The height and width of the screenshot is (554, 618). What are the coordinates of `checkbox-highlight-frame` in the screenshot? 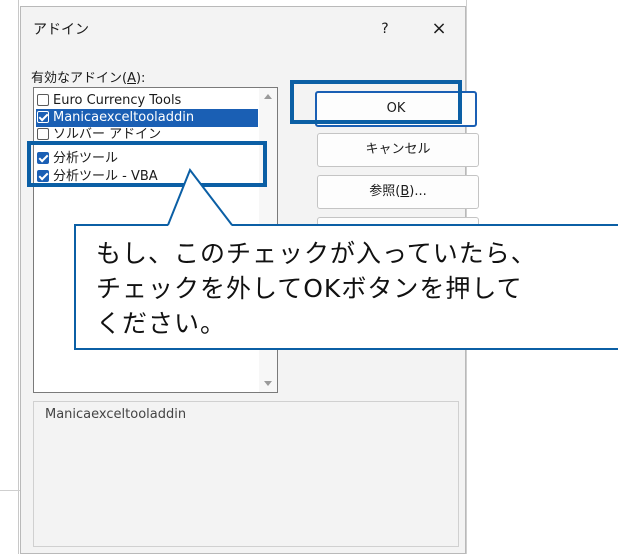 It's located at (147, 164).